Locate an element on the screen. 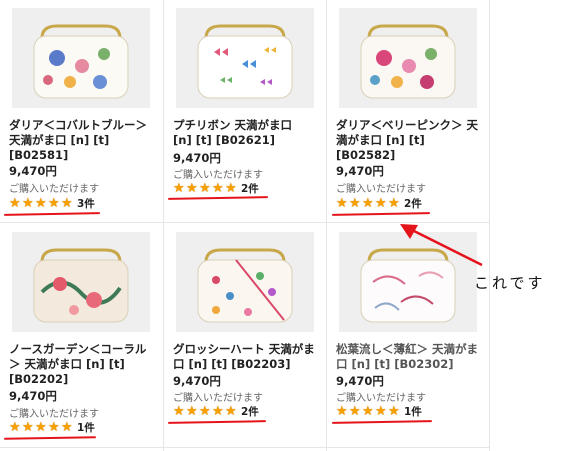 This screenshot has height=451, width=563. product-rating: ★ ★ ★ ★ ★ 3件 is located at coordinates (52, 203).